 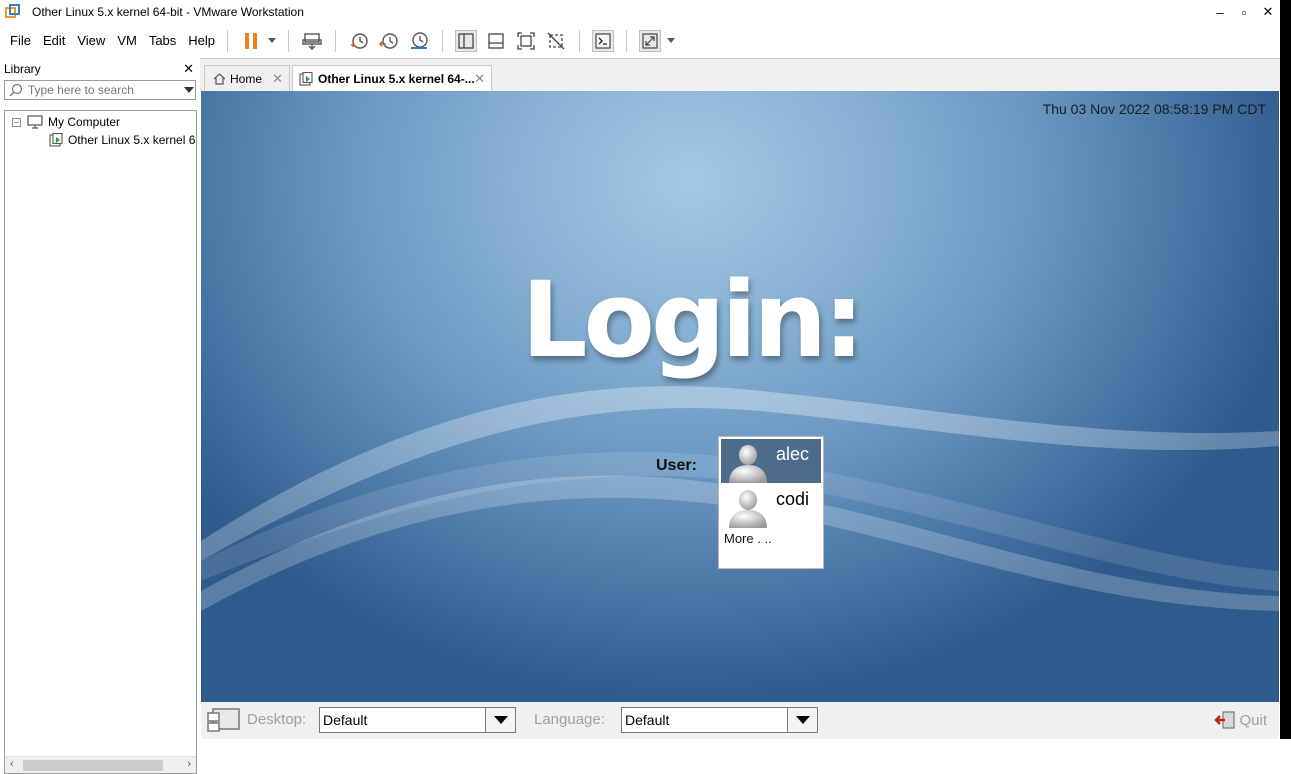 What do you see at coordinates (13, 12) in the screenshot?
I see `vmware-logo-icon` at bounding box center [13, 12].